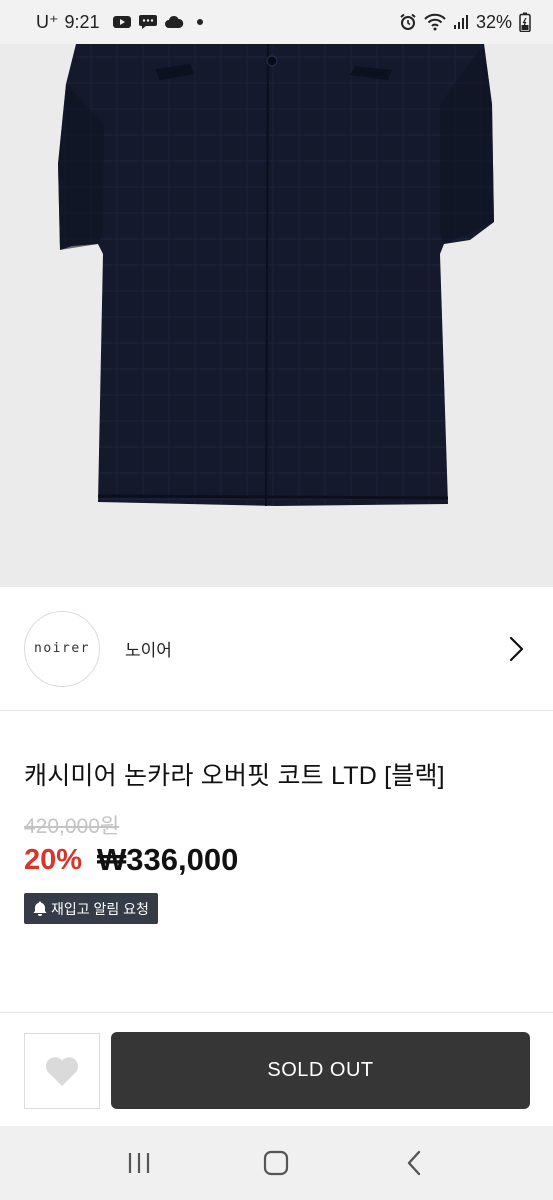 This screenshot has height=1200, width=553. I want to click on home-button, so click(276, 1163).